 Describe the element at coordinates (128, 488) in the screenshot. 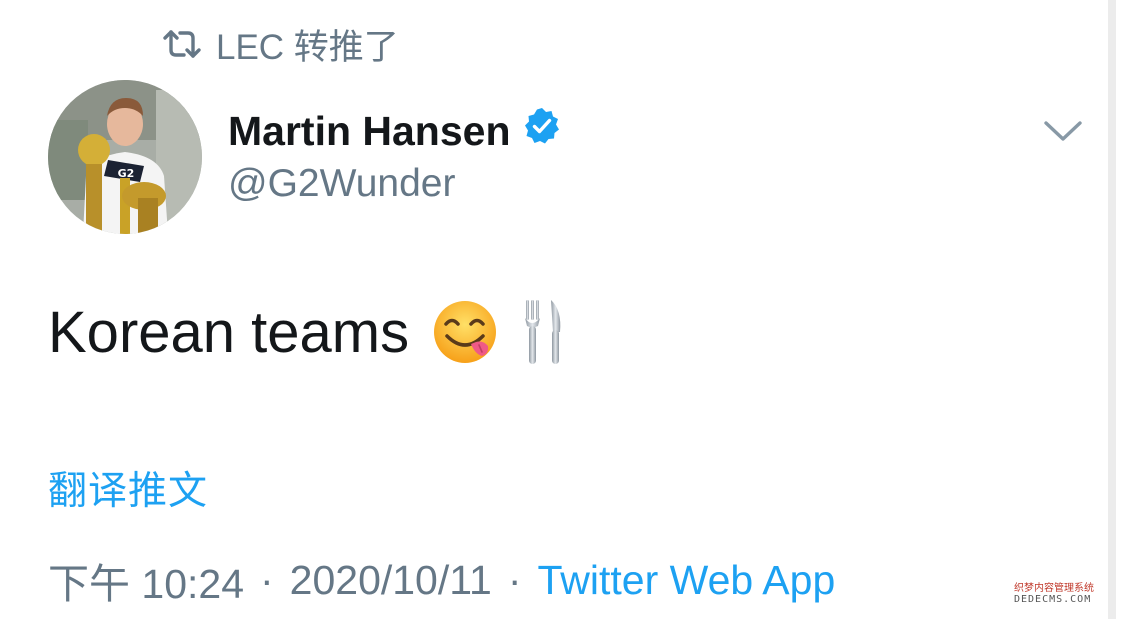

I see `translate-tweet-link: 翻译推文` at that location.